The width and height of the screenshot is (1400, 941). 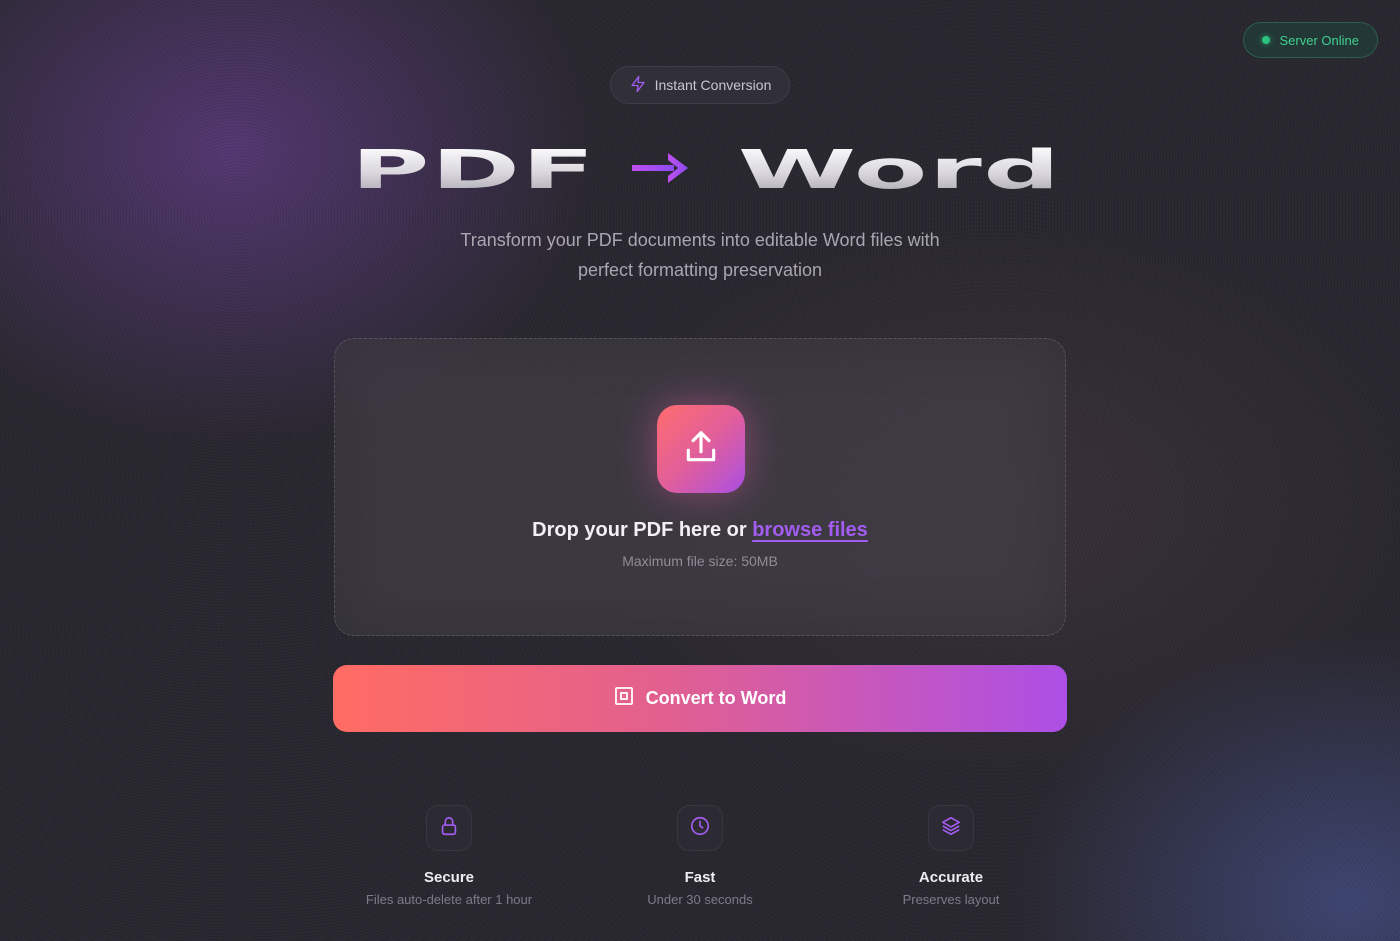 What do you see at coordinates (624, 698) in the screenshot?
I see `document-icon` at bounding box center [624, 698].